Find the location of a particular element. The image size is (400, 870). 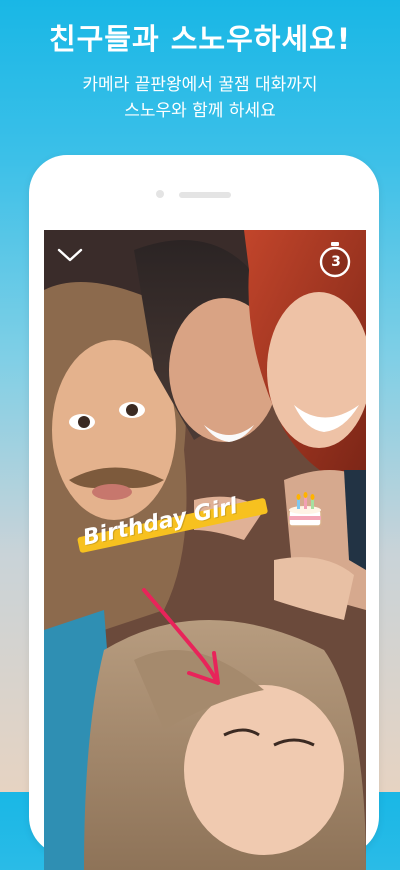

chevron-down-icon is located at coordinates (70, 255).